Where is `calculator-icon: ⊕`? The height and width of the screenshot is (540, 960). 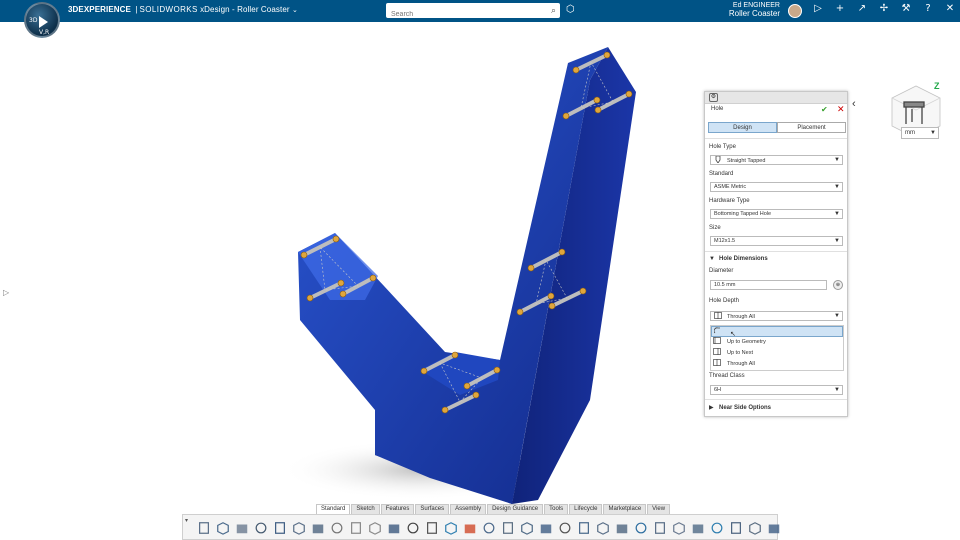
calculator-icon: ⊕ is located at coordinates (838, 285).